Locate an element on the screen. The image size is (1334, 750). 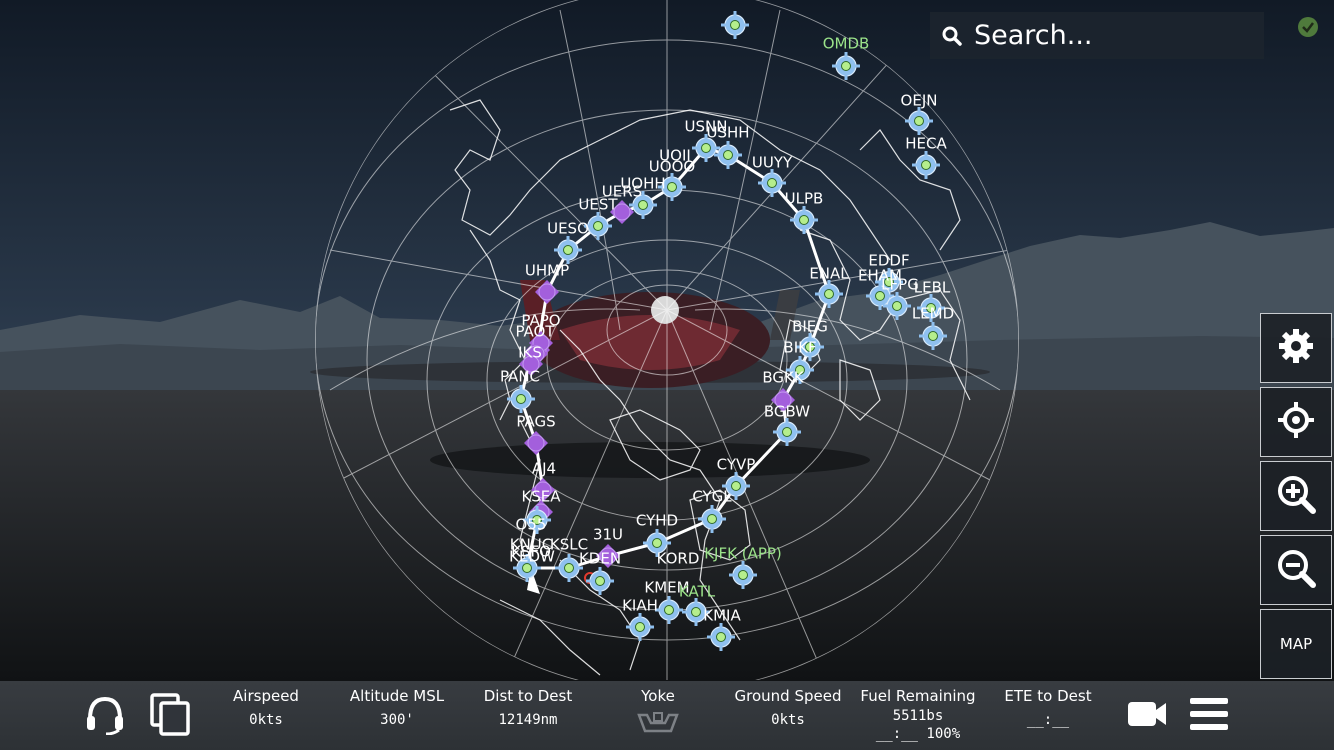
camera-button is located at coordinates (1147, 716).